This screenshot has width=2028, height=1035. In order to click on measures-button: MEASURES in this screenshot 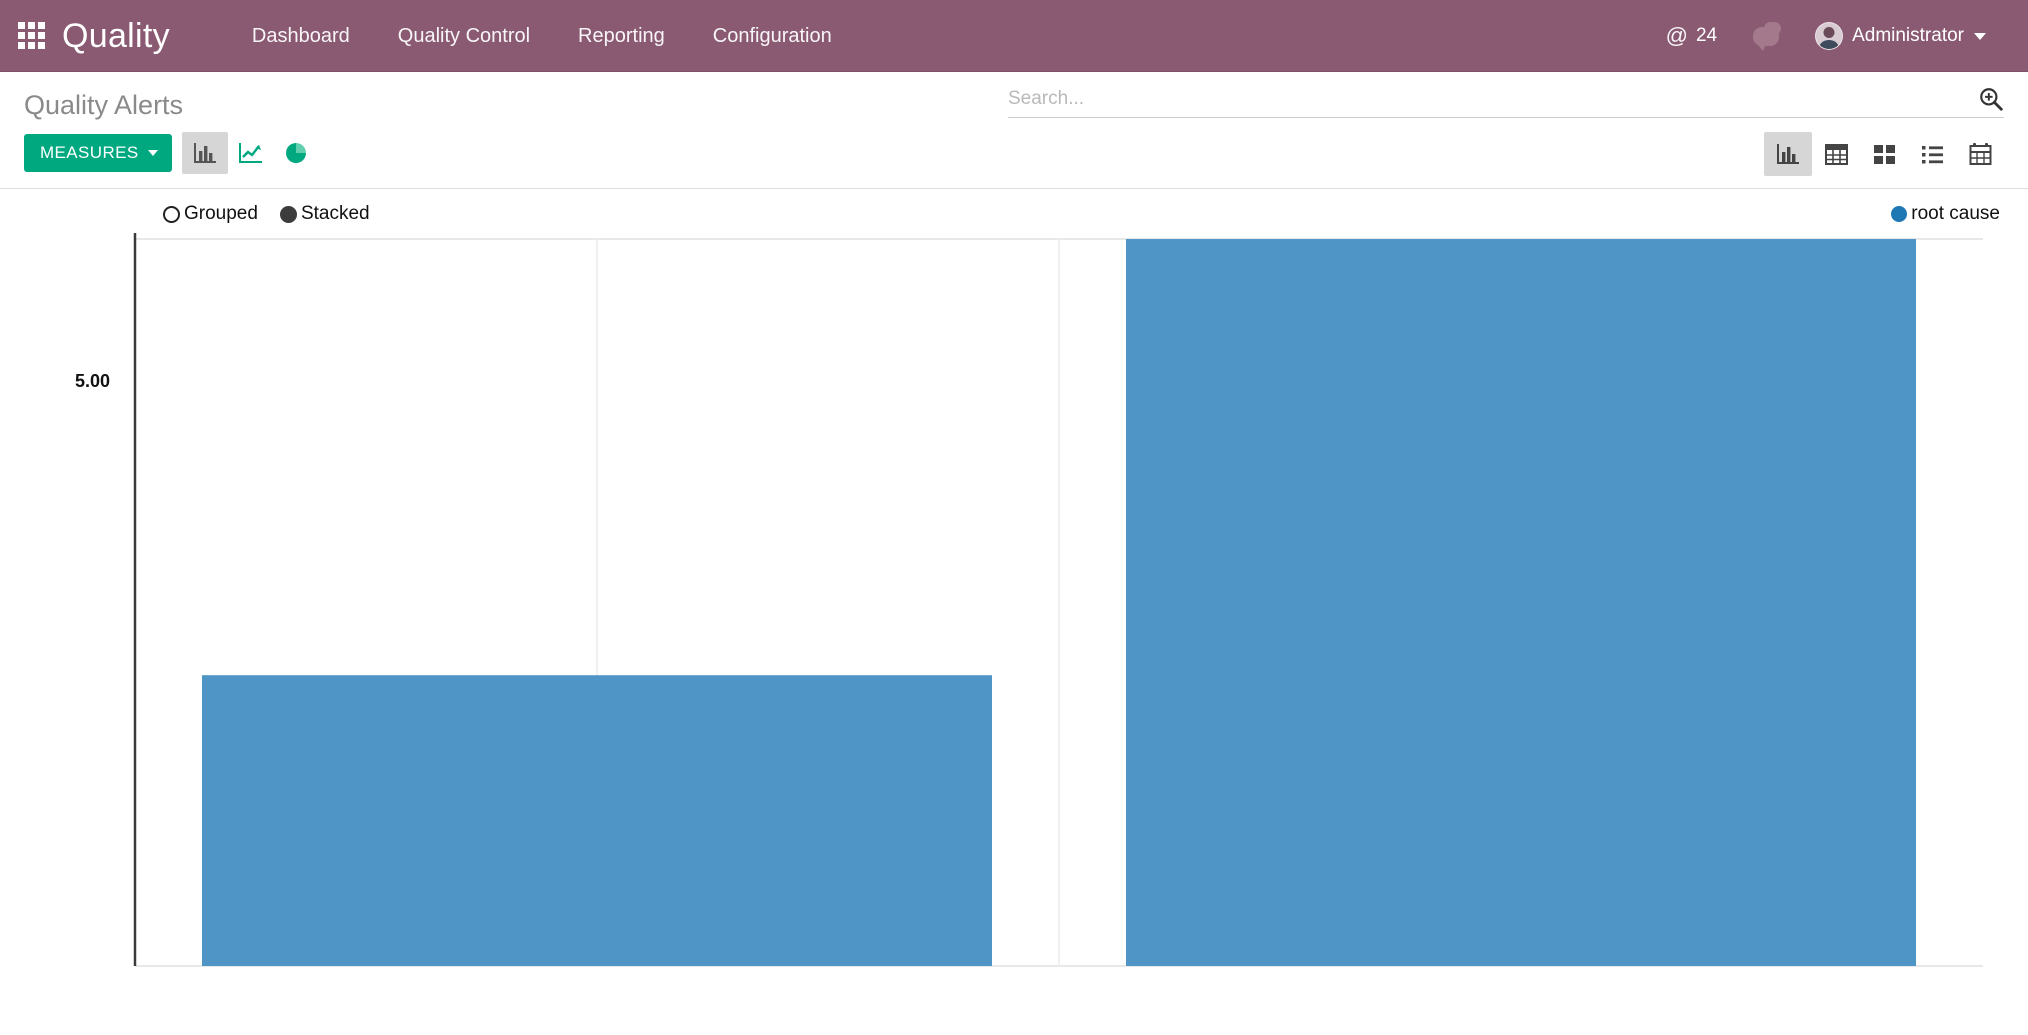, I will do `click(98, 153)`.